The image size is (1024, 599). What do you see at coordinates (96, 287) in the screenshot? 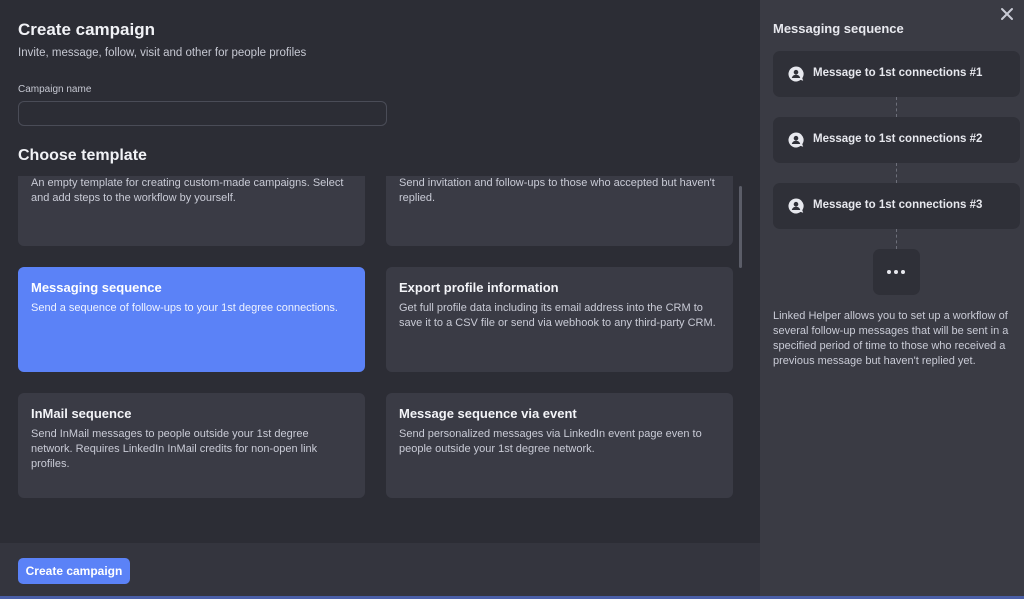
I see `template-title: Messaging sequence` at bounding box center [96, 287].